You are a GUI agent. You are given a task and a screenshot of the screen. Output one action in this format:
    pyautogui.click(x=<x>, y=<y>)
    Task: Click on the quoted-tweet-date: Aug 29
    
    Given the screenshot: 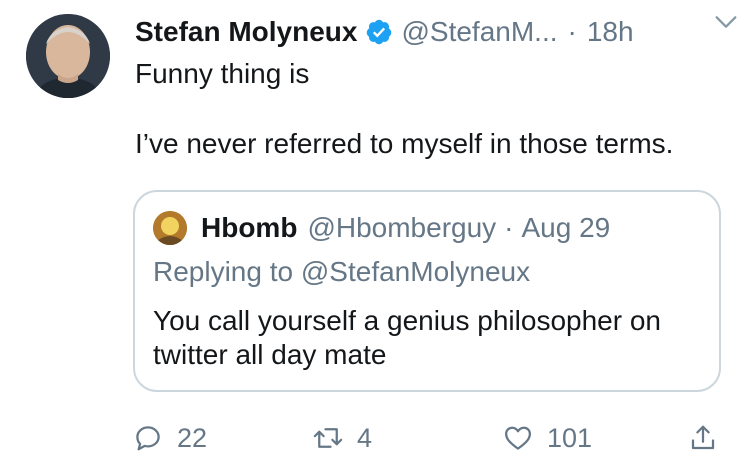 What is the action you would take?
    pyautogui.click(x=566, y=228)
    